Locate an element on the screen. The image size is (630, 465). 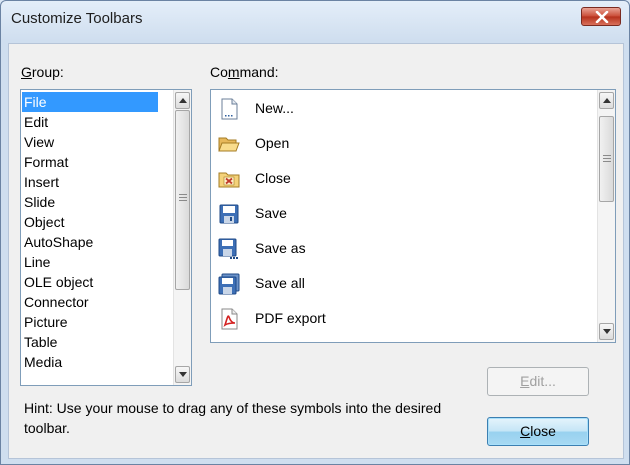
command-scroll-down-button is located at coordinates (606, 331).